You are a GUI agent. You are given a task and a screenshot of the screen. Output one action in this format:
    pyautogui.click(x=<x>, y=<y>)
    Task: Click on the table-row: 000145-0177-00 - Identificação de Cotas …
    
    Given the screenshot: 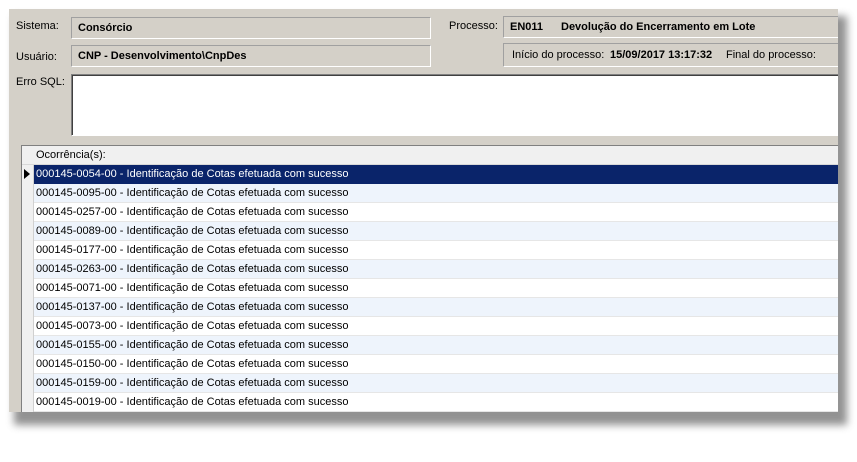 What is the action you would take?
    pyautogui.click(x=436, y=250)
    